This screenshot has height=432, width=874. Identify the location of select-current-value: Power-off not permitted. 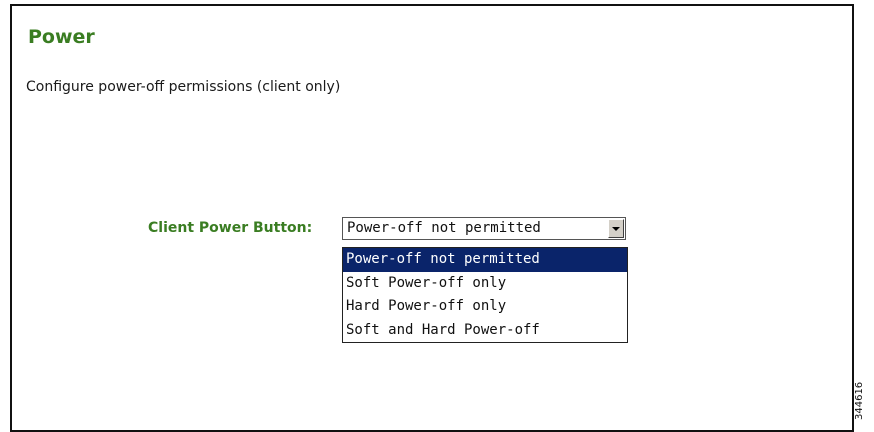
(444, 228).